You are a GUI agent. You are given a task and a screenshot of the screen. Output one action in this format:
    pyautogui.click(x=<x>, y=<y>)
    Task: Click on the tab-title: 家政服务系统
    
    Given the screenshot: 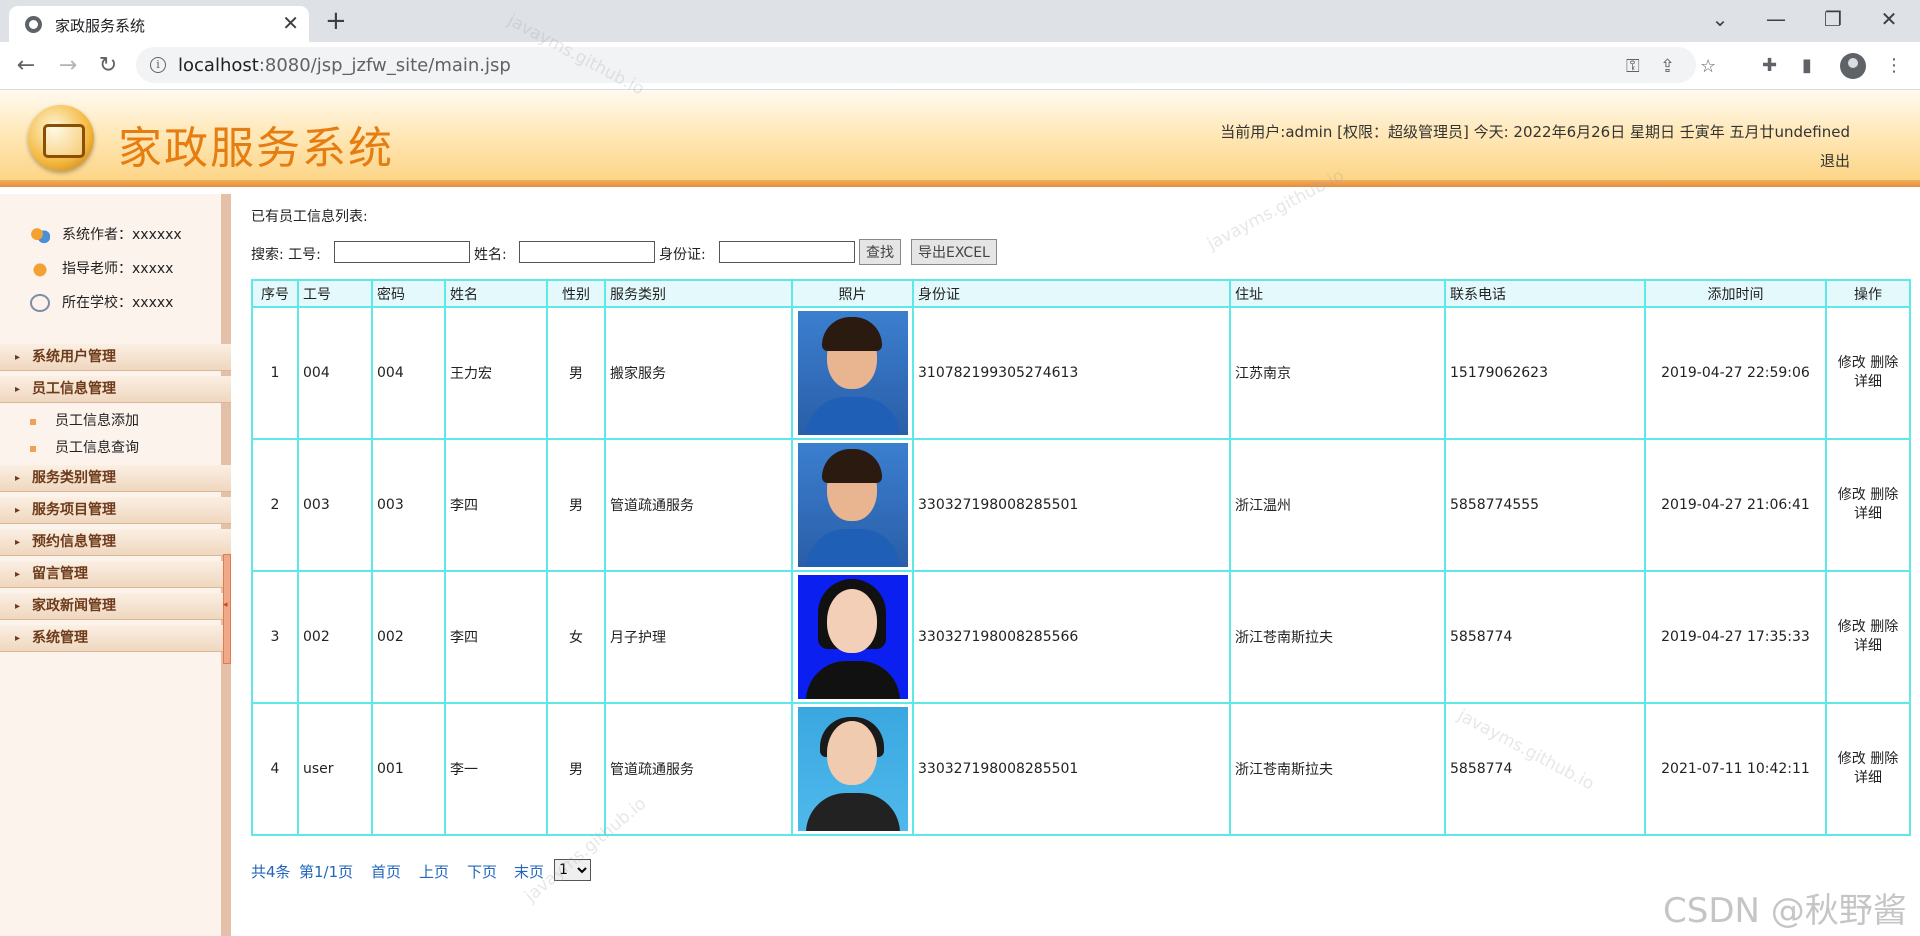 What is the action you would take?
    pyautogui.click(x=100, y=26)
    